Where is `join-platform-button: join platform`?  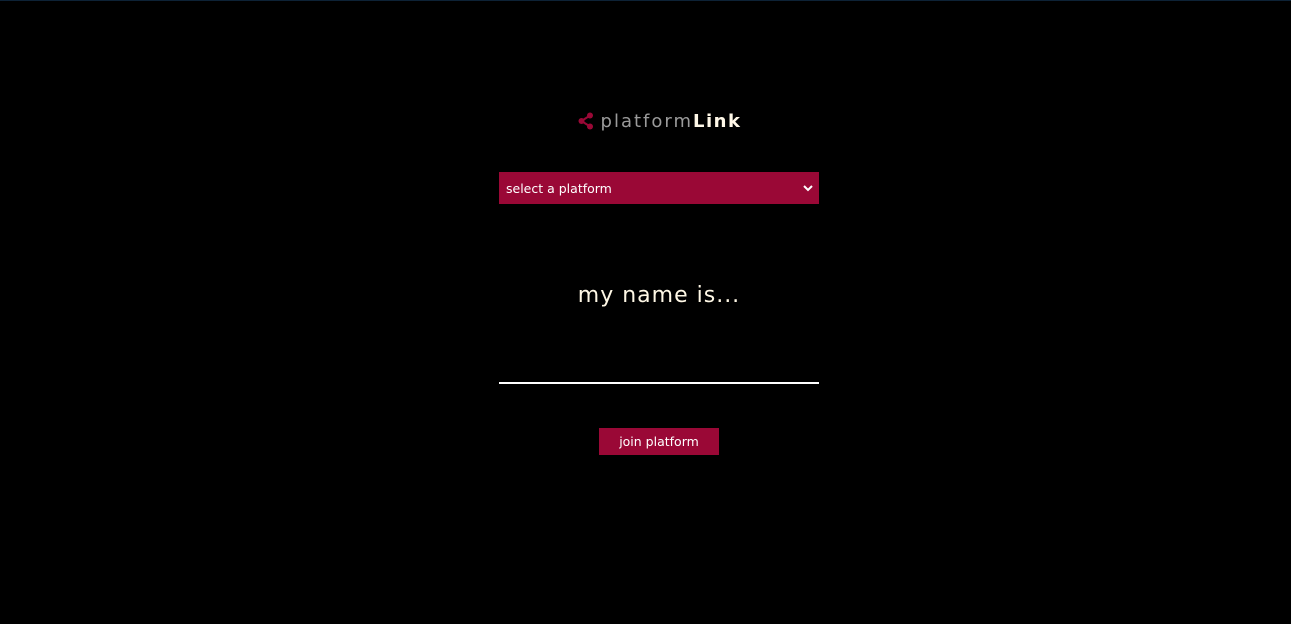
join-platform-button: join platform is located at coordinates (659, 441).